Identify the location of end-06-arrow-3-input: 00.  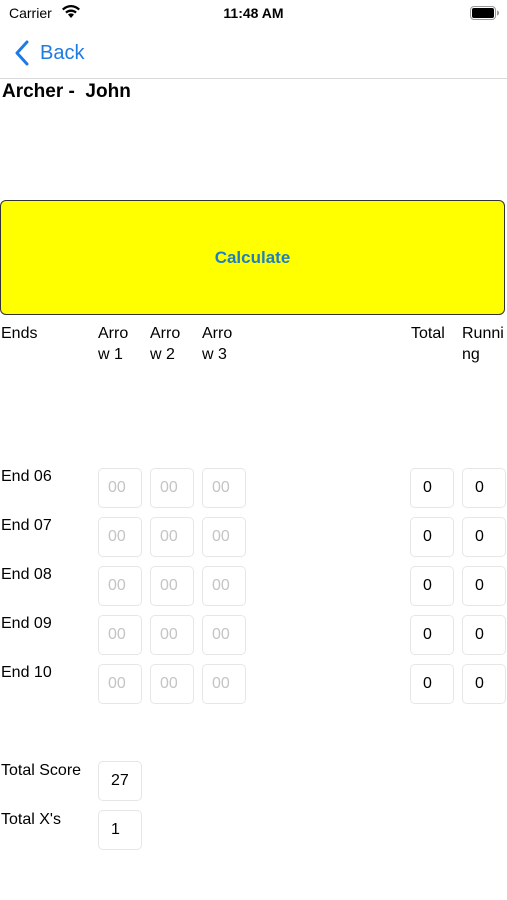
(224, 488).